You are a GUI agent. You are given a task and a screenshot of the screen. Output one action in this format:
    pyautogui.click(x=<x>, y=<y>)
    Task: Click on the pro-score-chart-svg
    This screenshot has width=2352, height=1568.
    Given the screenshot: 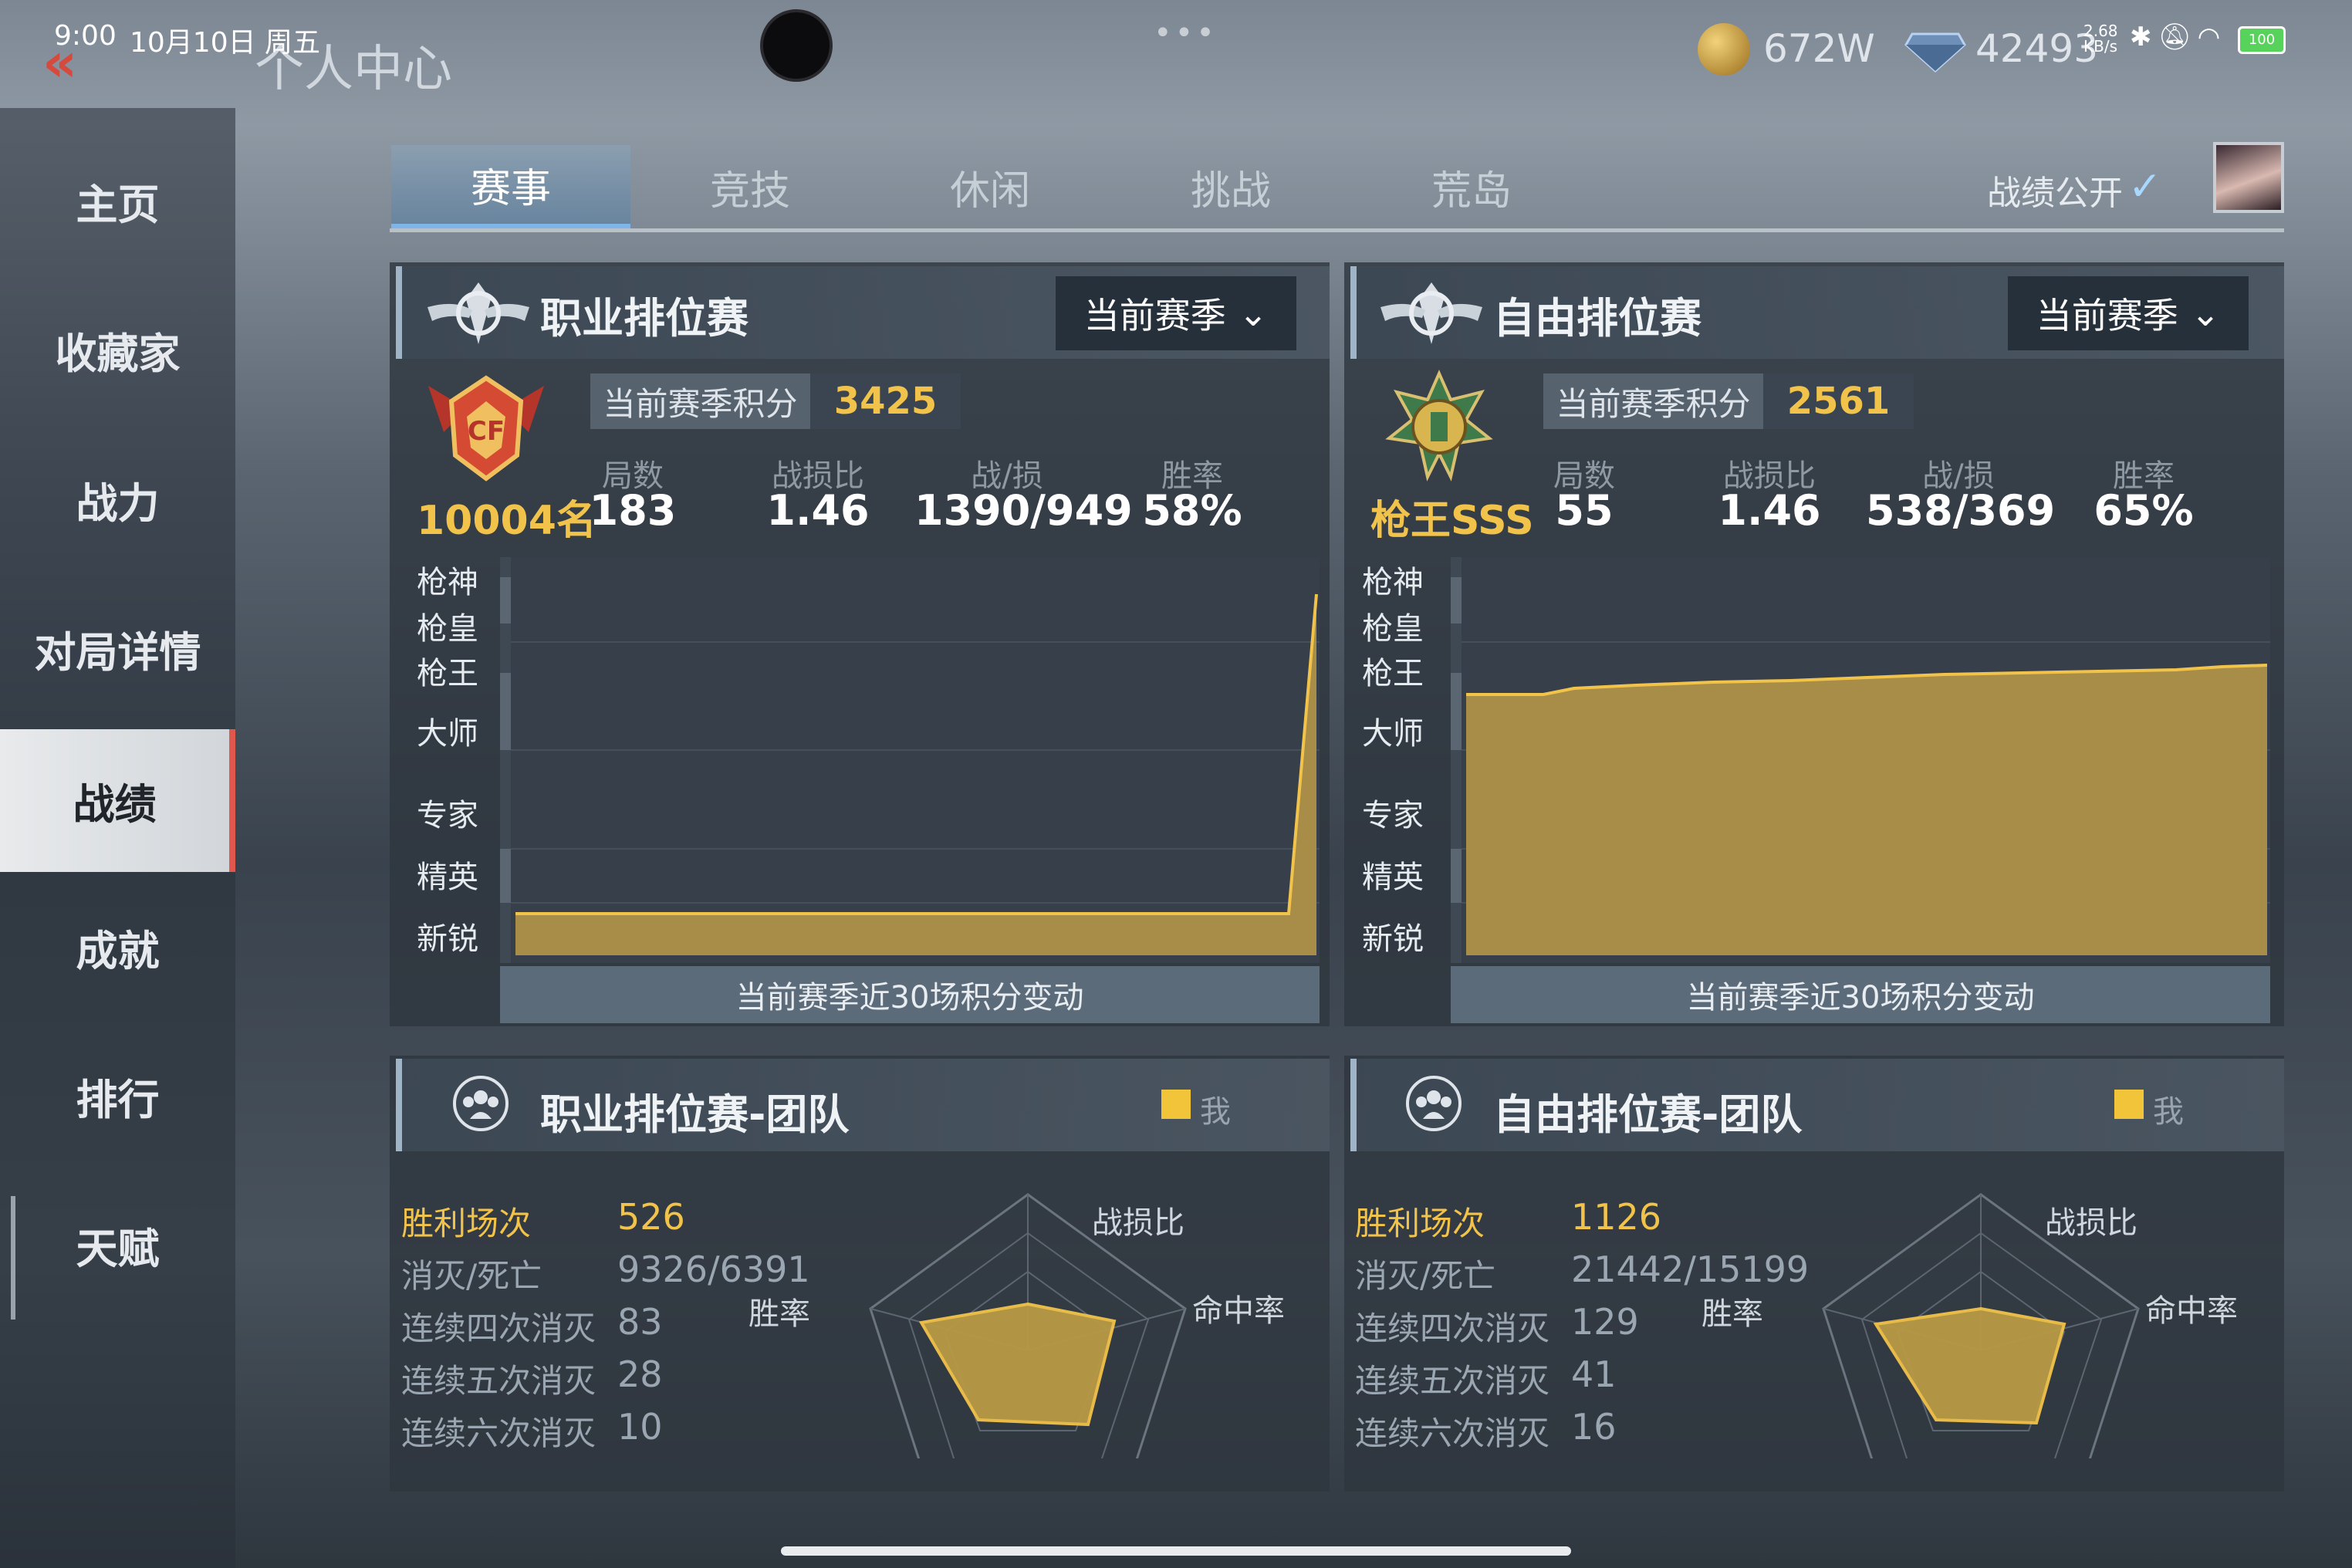 What is the action you would take?
    pyautogui.click(x=910, y=760)
    